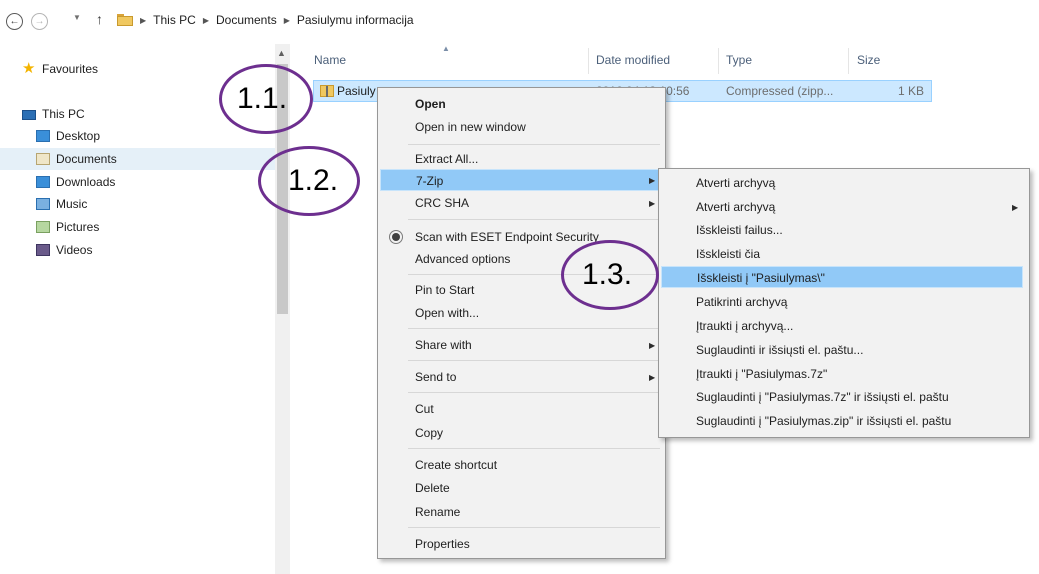  I want to click on menu-item-properties: Properties, so click(442, 544).